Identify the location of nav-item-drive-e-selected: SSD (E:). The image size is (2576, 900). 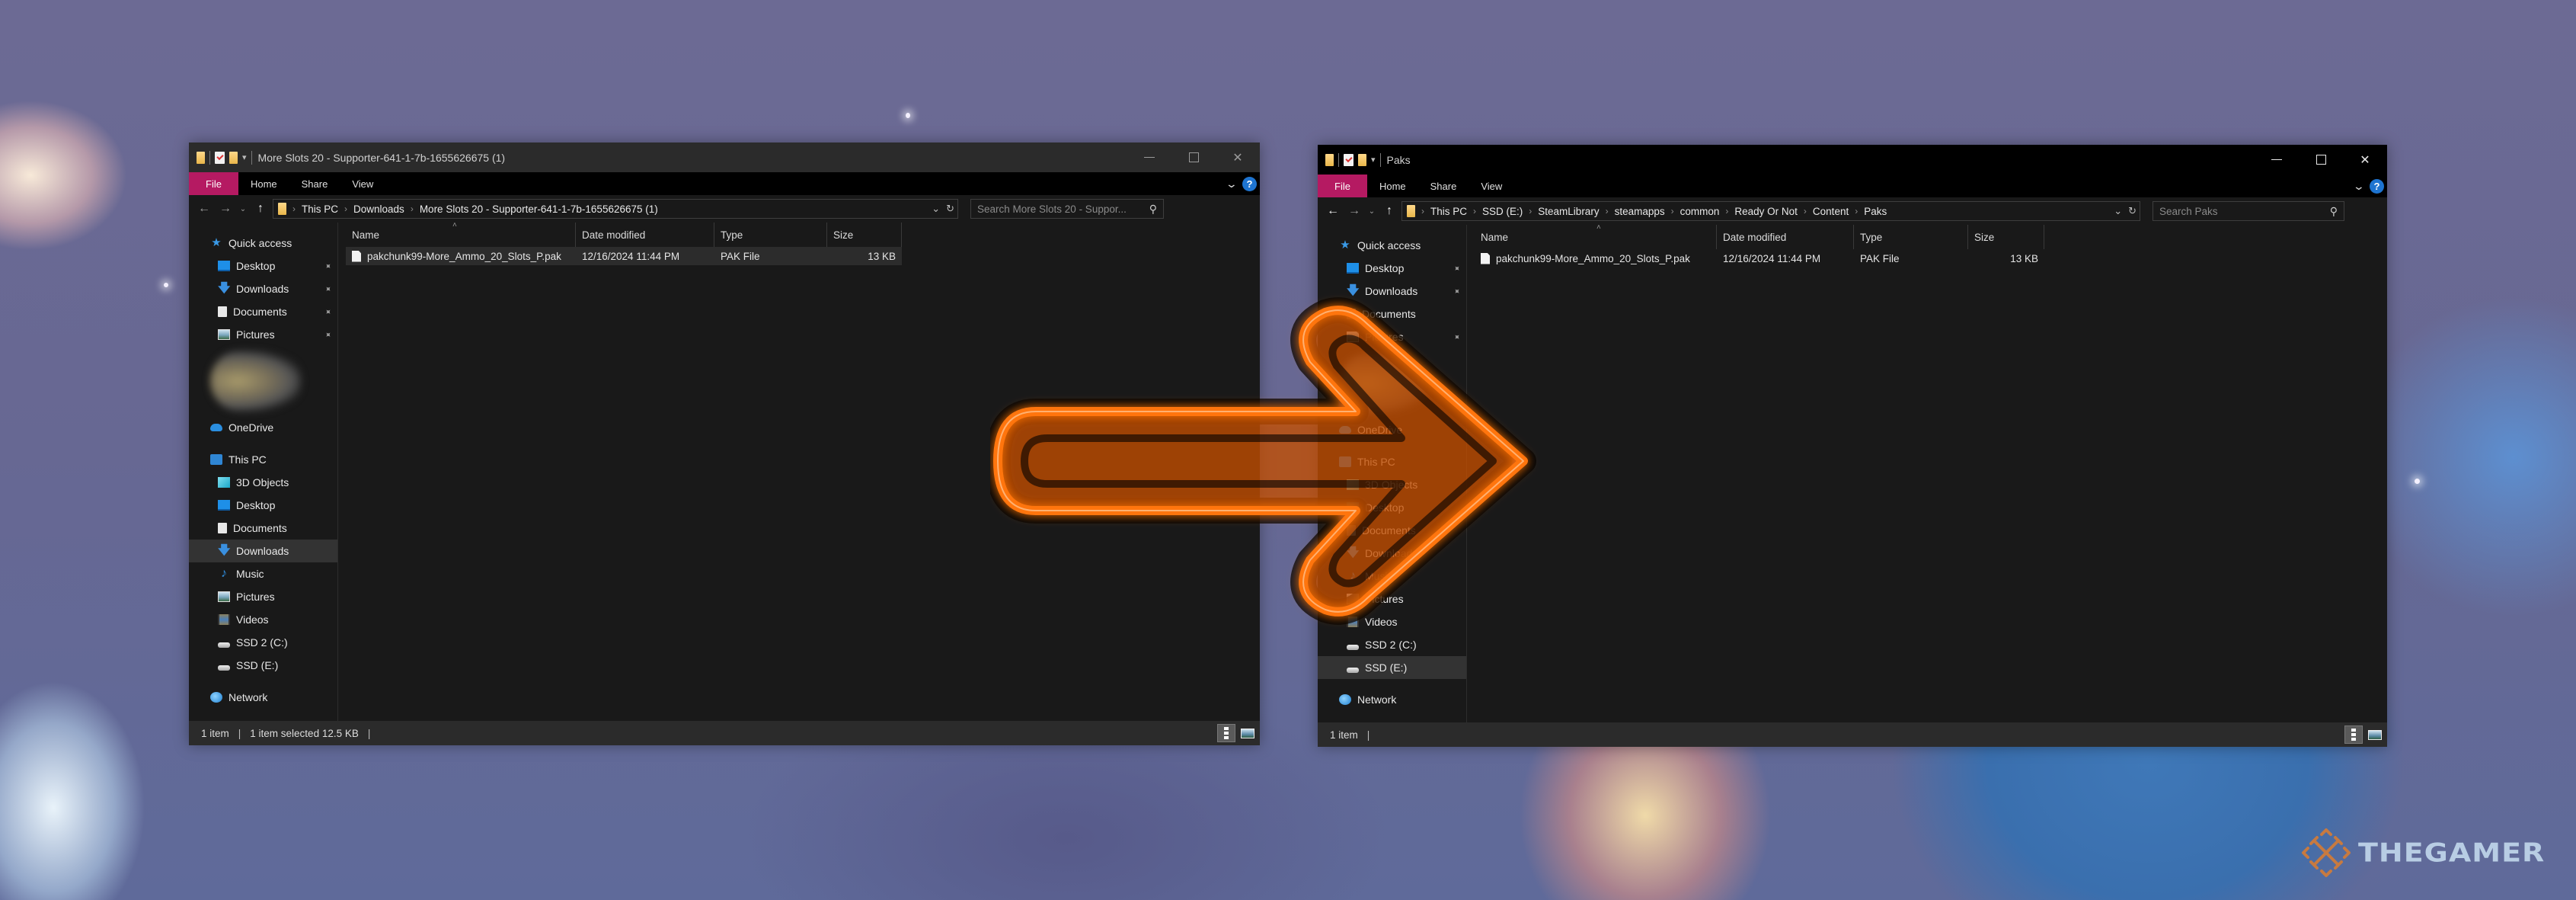
(1392, 667).